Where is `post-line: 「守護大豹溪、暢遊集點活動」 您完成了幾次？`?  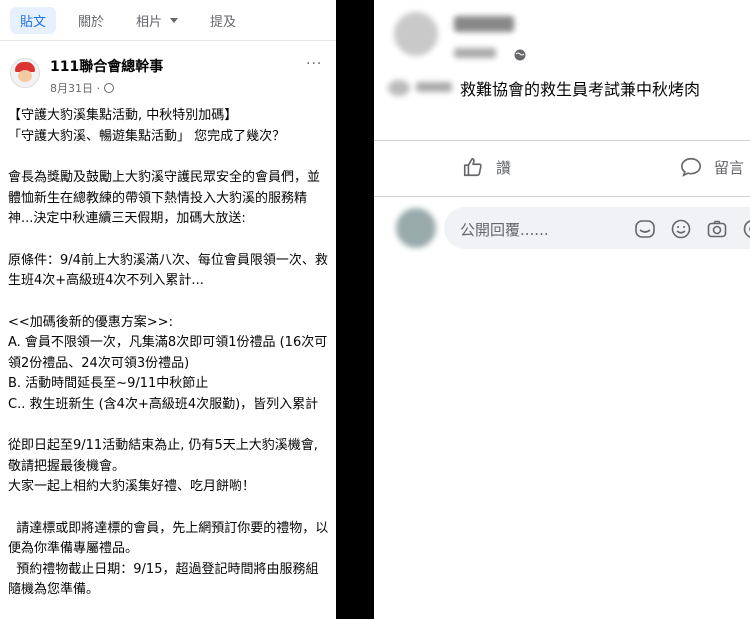 post-line: 「守護大豹溪、暢遊集點活動」 您完成了幾次？ is located at coordinates (147, 136).